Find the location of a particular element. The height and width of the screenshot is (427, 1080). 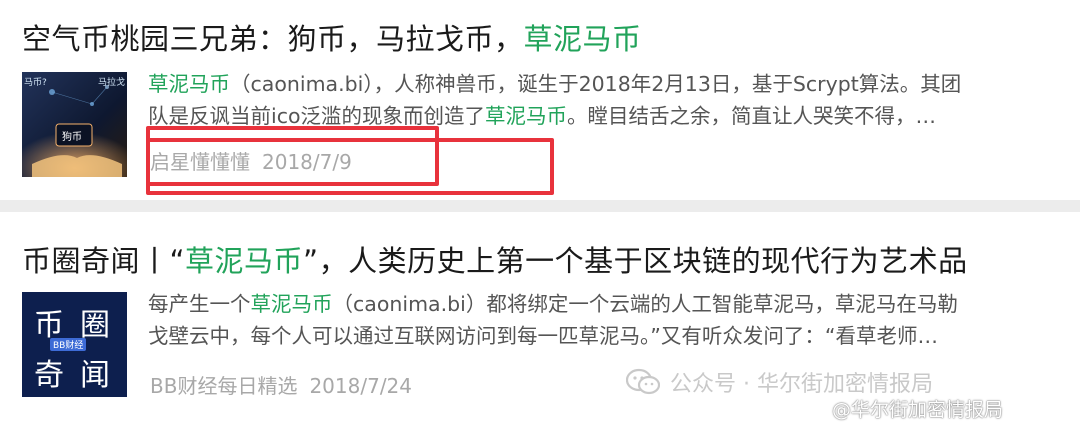

result-thumbnail-2: 币 圈 奇 闻 BB财经 is located at coordinates (74, 344).